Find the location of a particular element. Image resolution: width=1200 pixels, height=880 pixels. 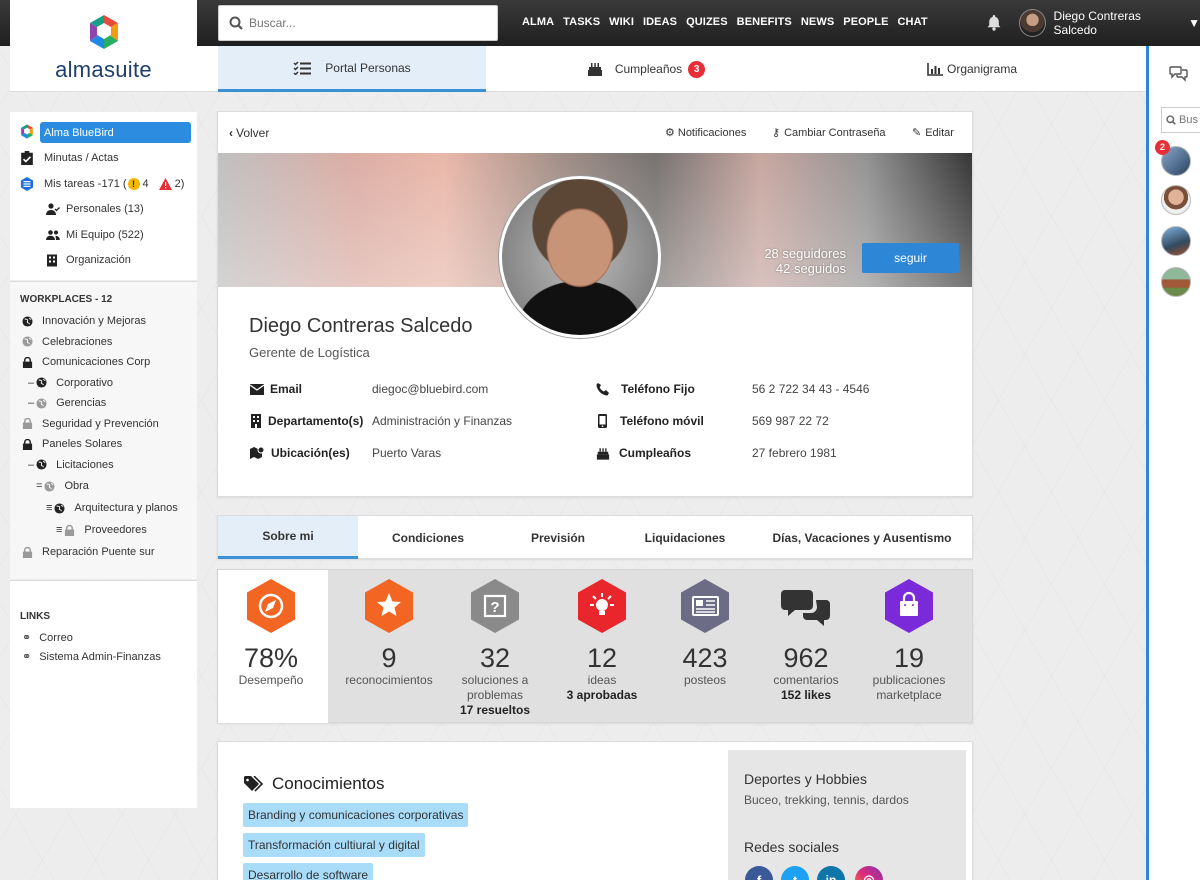

sidebar-item-alma-bluebird: Alma BlueBird is located at coordinates (103, 133).